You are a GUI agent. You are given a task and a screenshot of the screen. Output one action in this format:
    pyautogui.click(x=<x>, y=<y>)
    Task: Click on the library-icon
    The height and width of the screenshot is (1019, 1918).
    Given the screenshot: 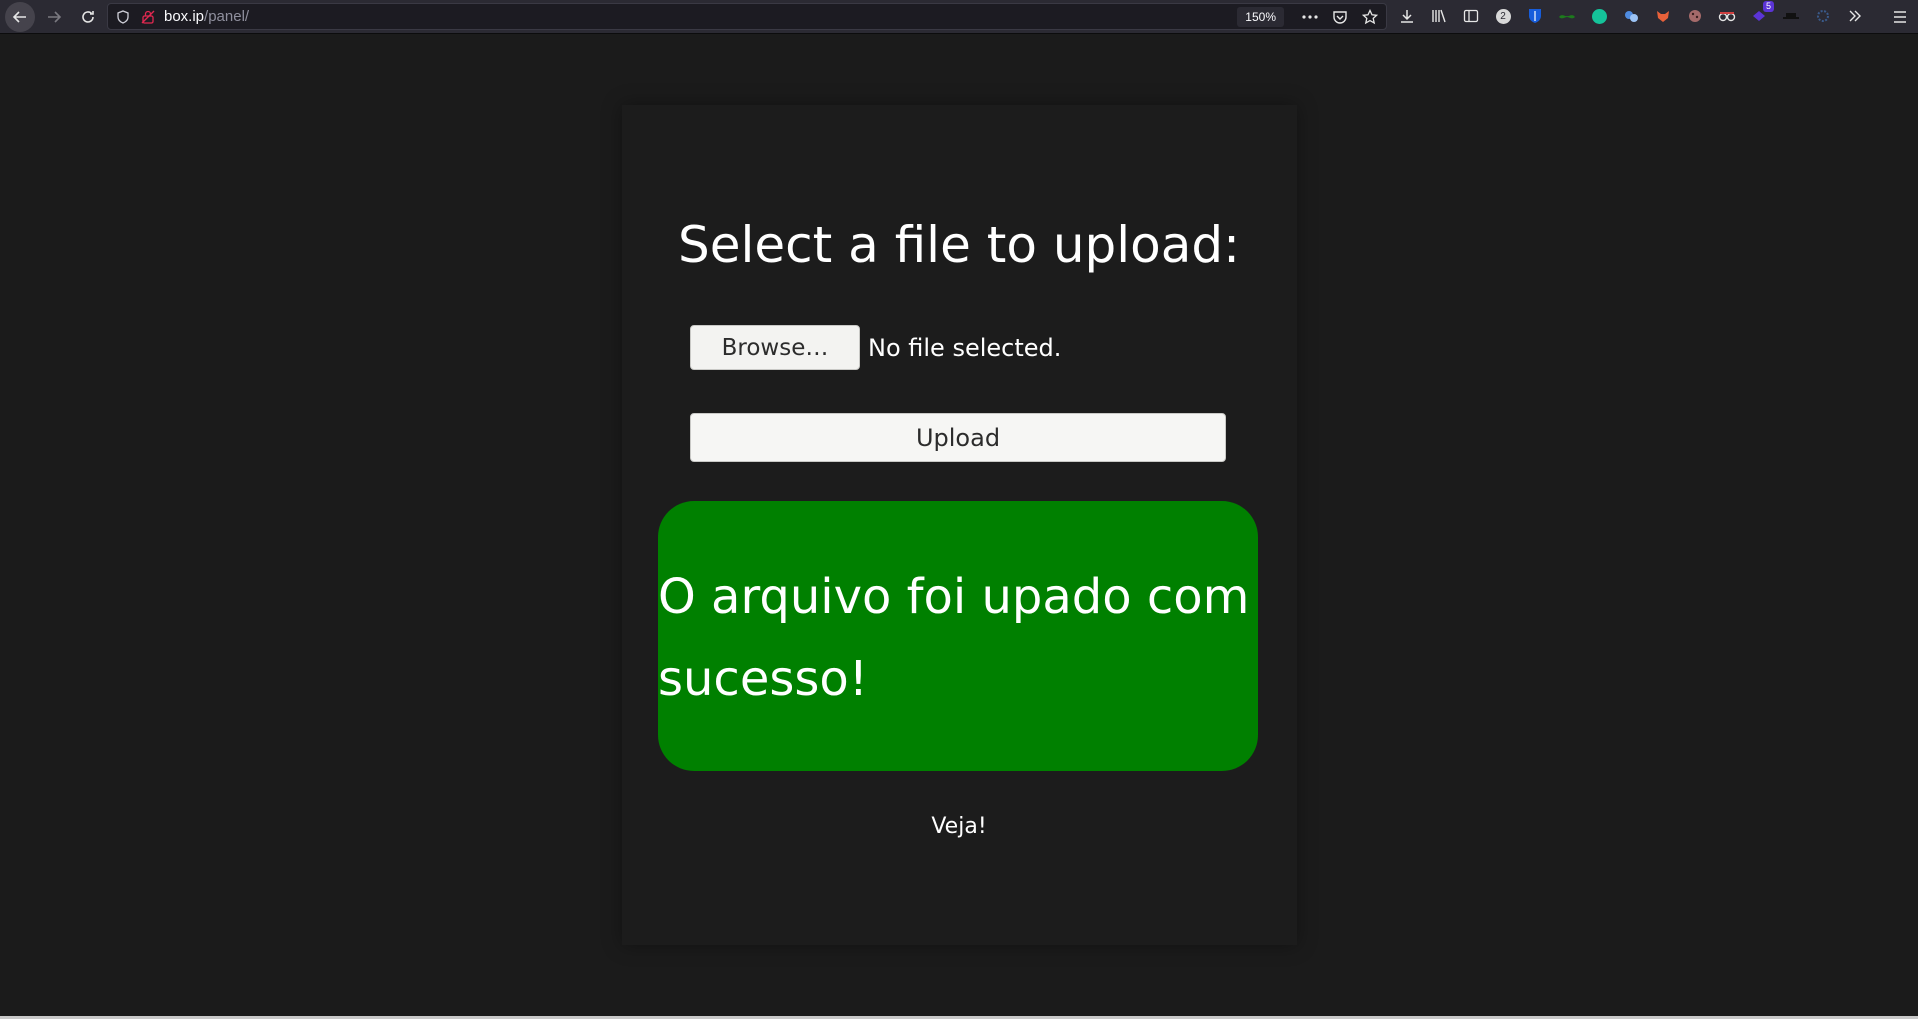 What is the action you would take?
    pyautogui.click(x=1439, y=16)
    